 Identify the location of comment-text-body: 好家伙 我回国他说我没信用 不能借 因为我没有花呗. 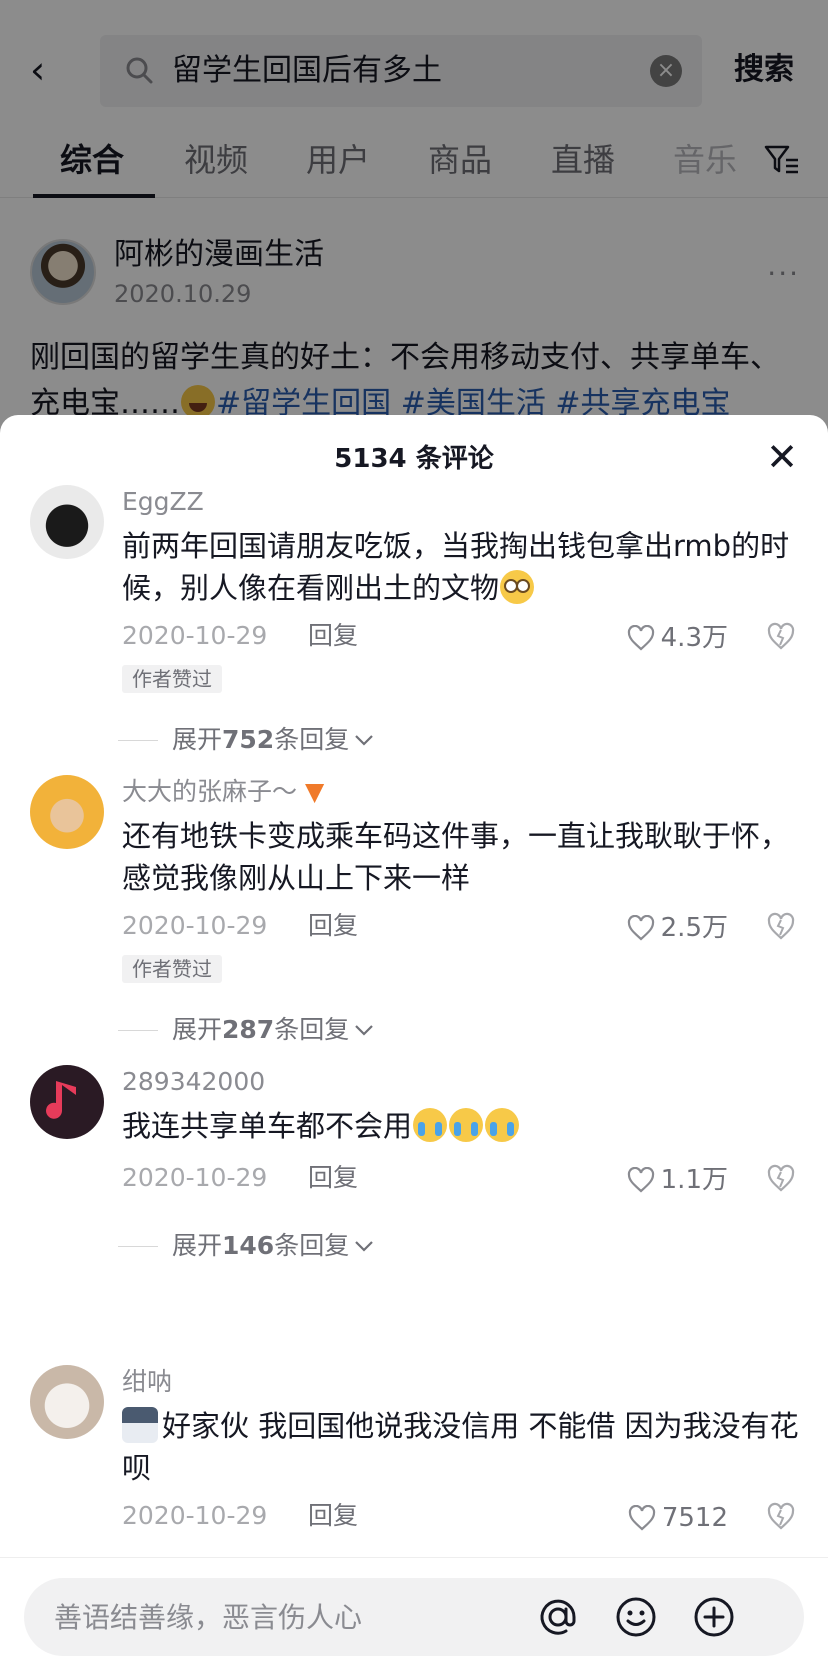
(460, 1447).